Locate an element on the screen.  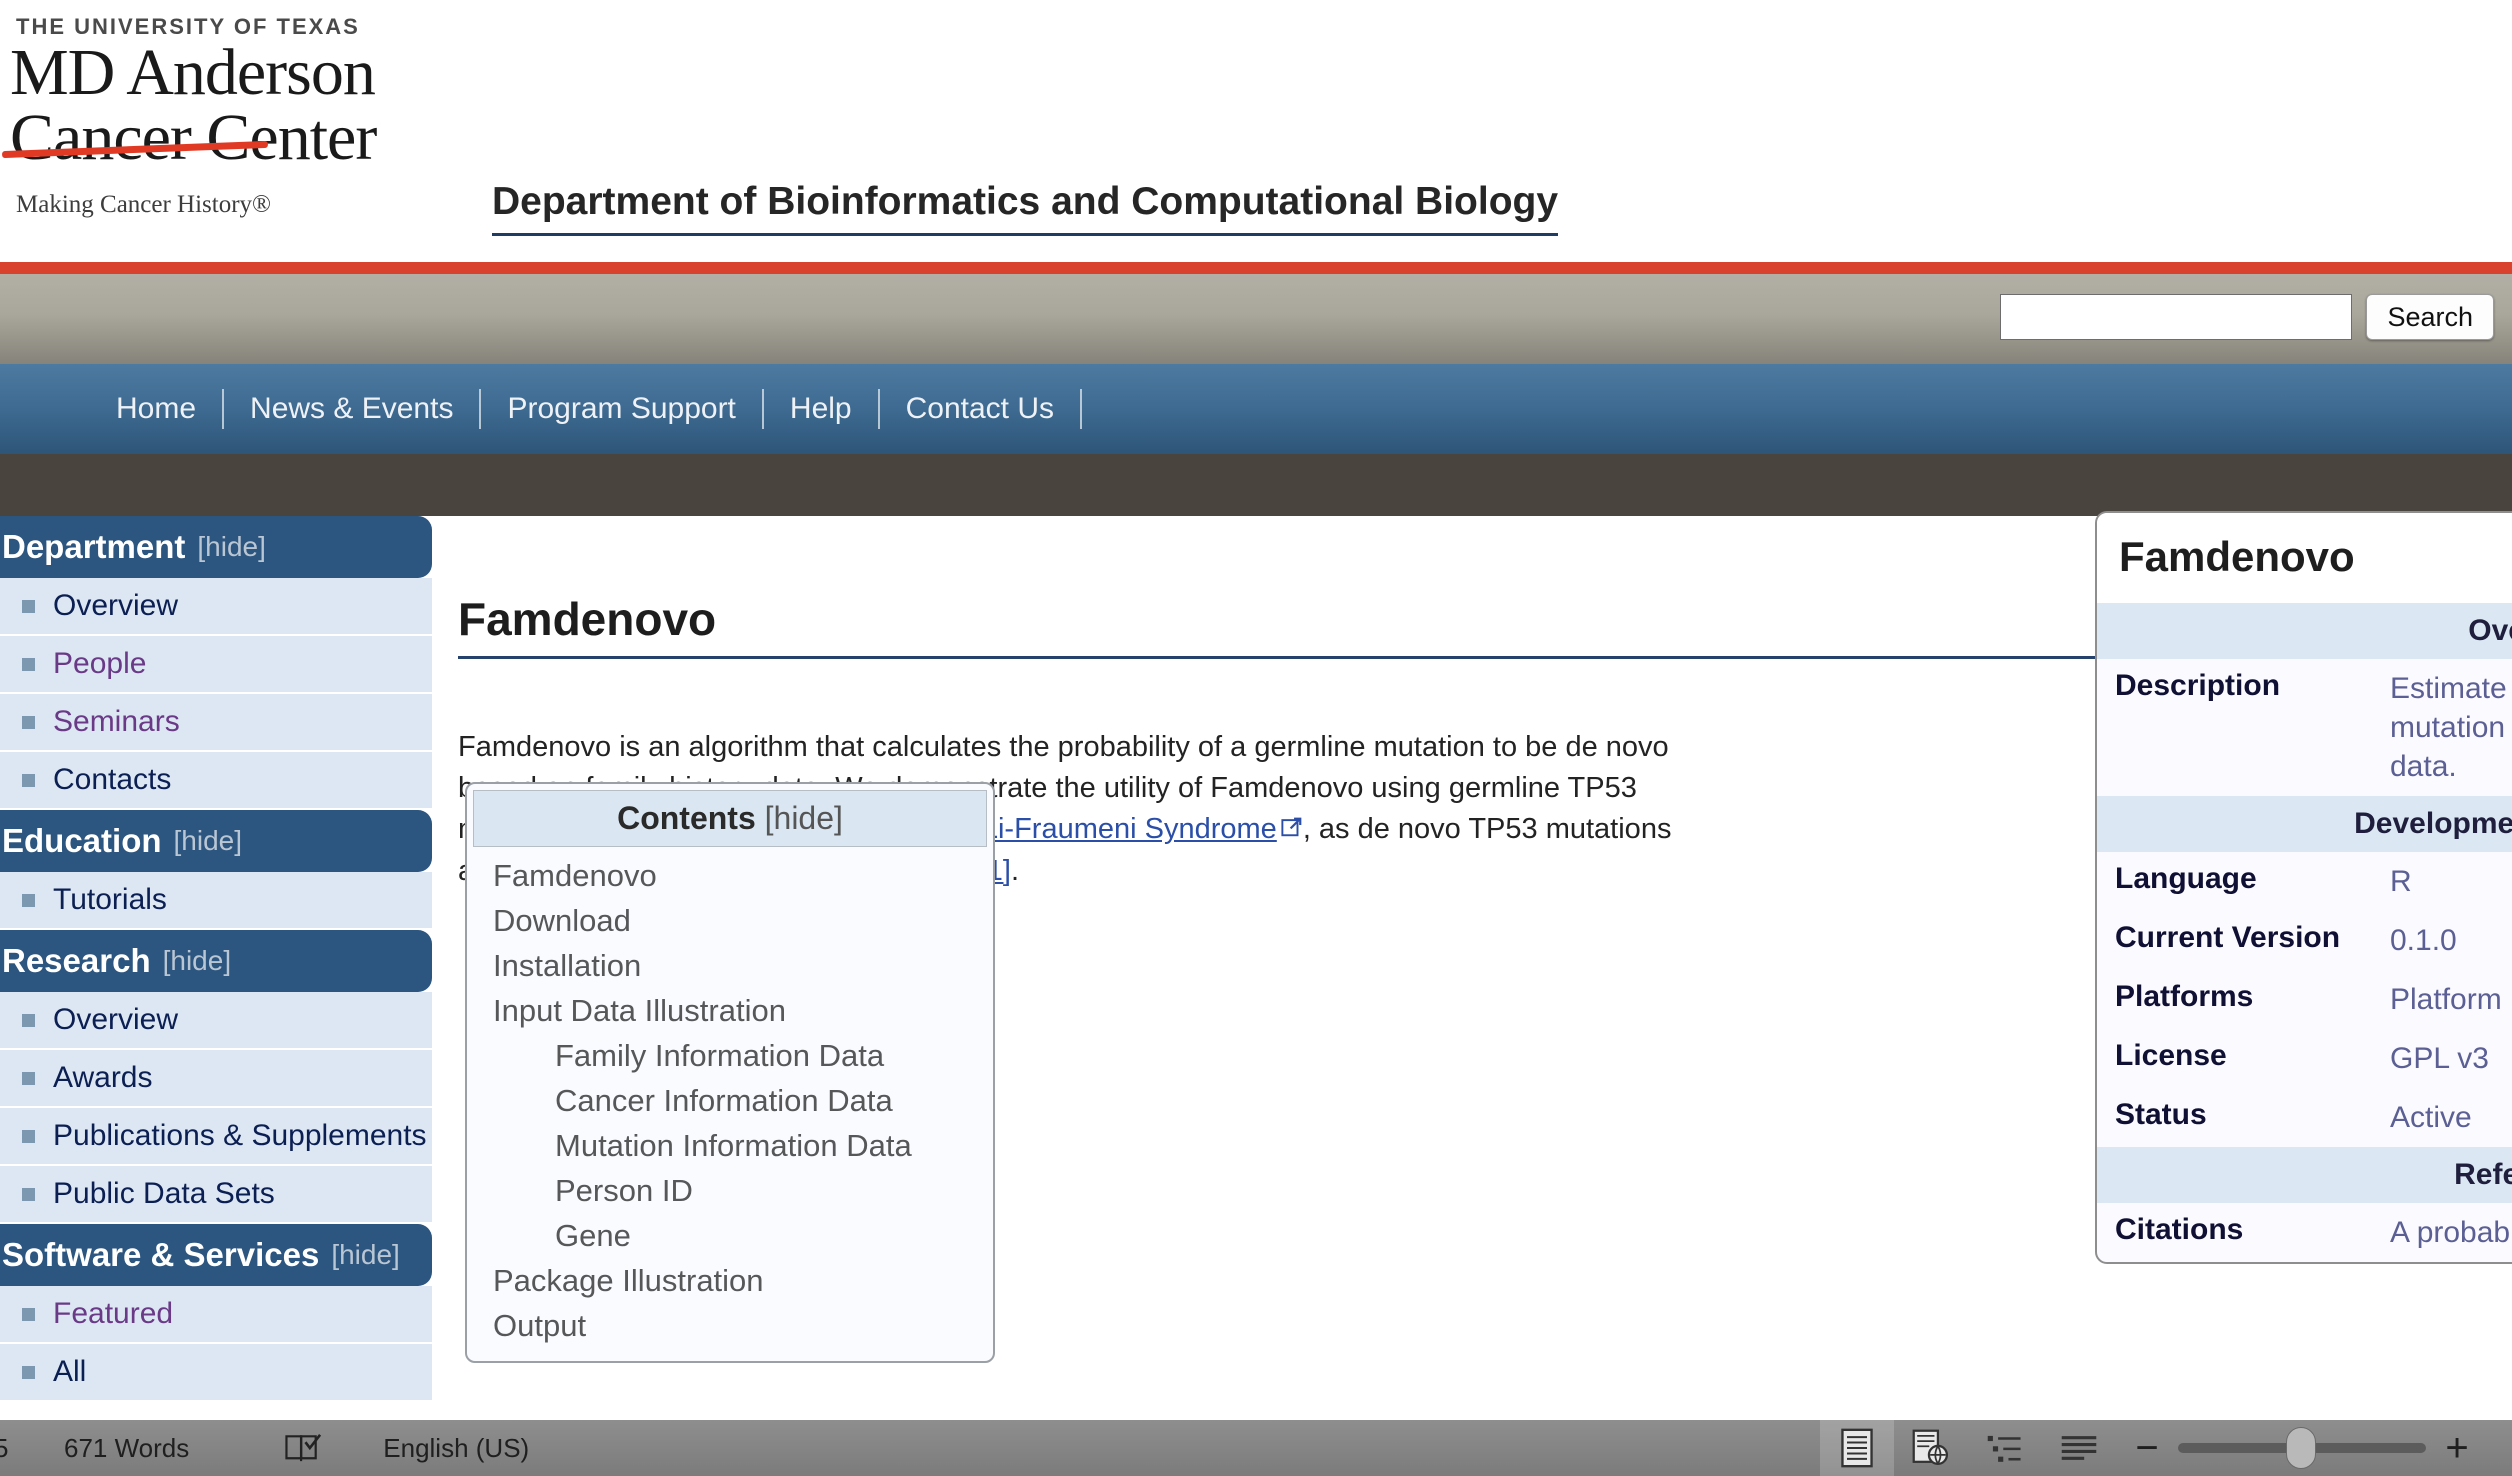
toc-hide-toggle: [hide] is located at coordinates (804, 818).